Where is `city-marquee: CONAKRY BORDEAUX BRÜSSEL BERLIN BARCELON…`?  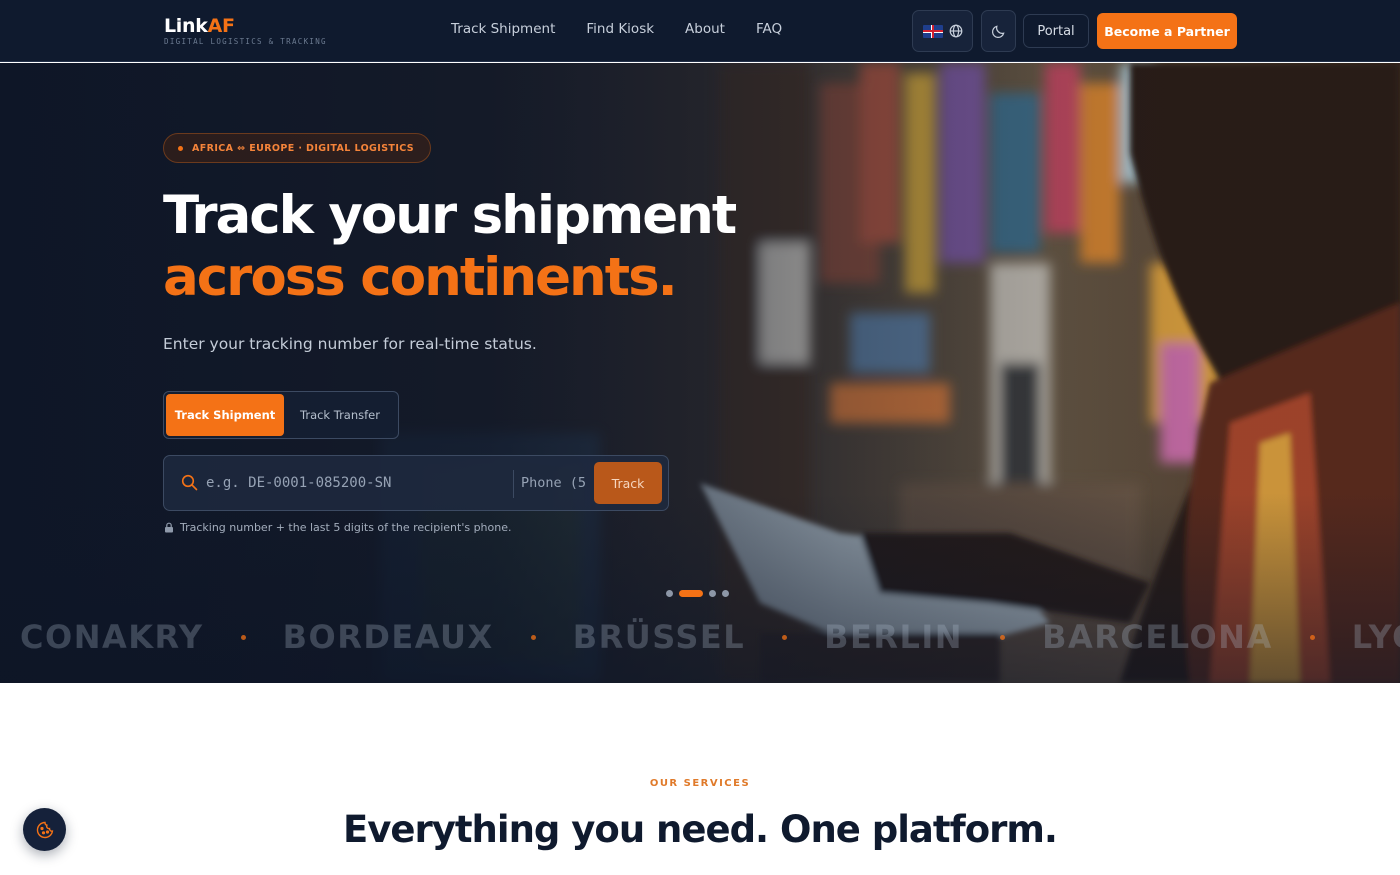 city-marquee: CONAKRY BORDEAUX BRÜSSEL BERLIN BARCELON… is located at coordinates (710, 637).